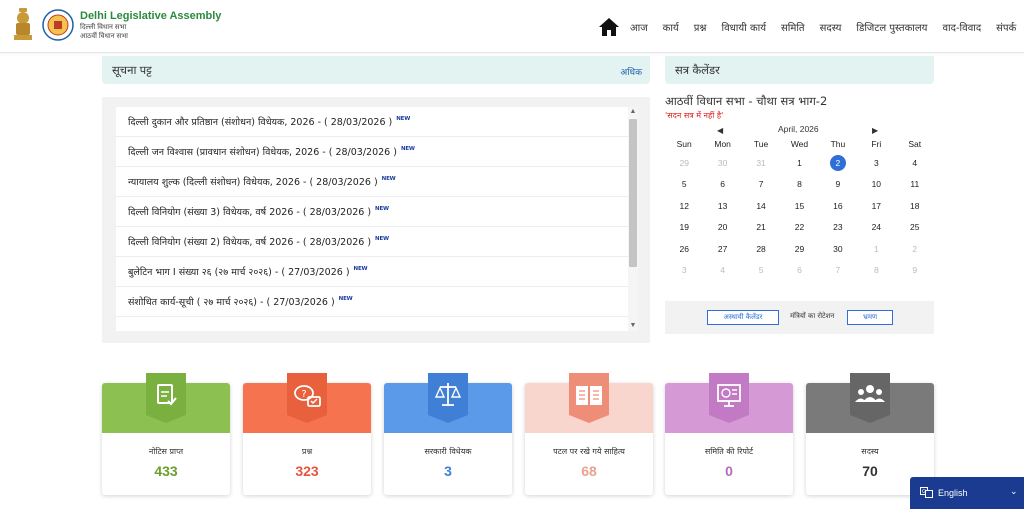  I want to click on next-month-icon: ▶, so click(875, 130).